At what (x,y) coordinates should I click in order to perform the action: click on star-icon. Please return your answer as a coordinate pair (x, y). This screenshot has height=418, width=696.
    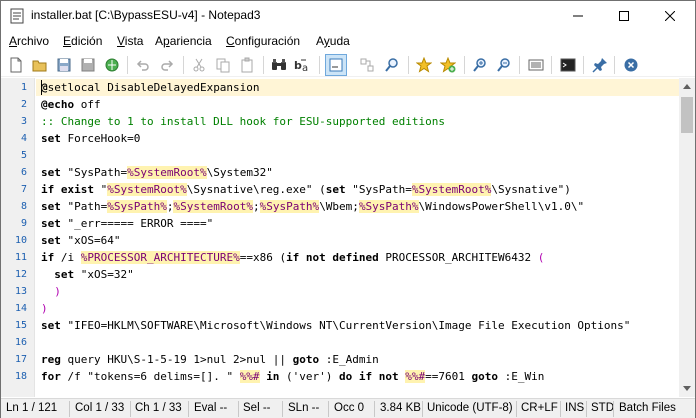
    Looking at the image, I should click on (424, 65).